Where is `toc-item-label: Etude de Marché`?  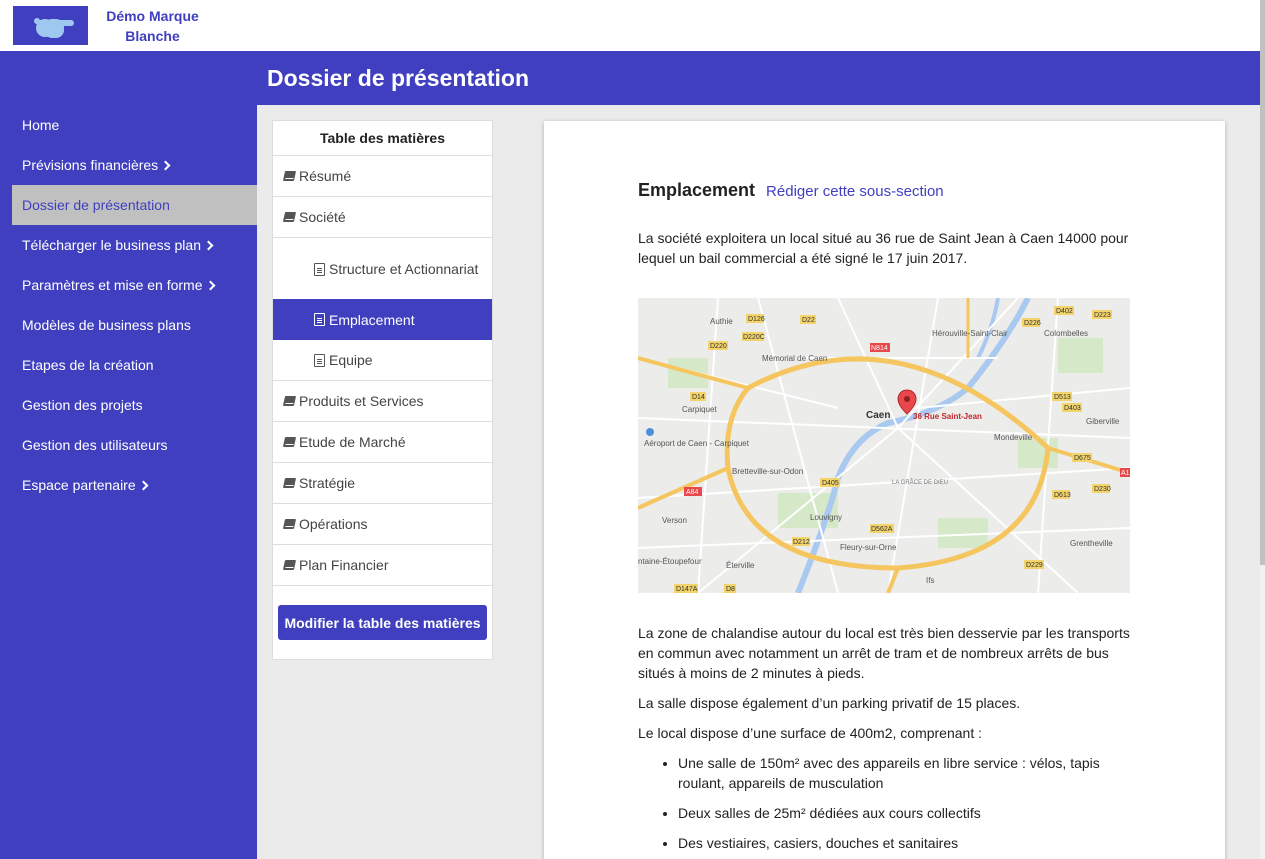
toc-item-label: Etude de Marché is located at coordinates (352, 442).